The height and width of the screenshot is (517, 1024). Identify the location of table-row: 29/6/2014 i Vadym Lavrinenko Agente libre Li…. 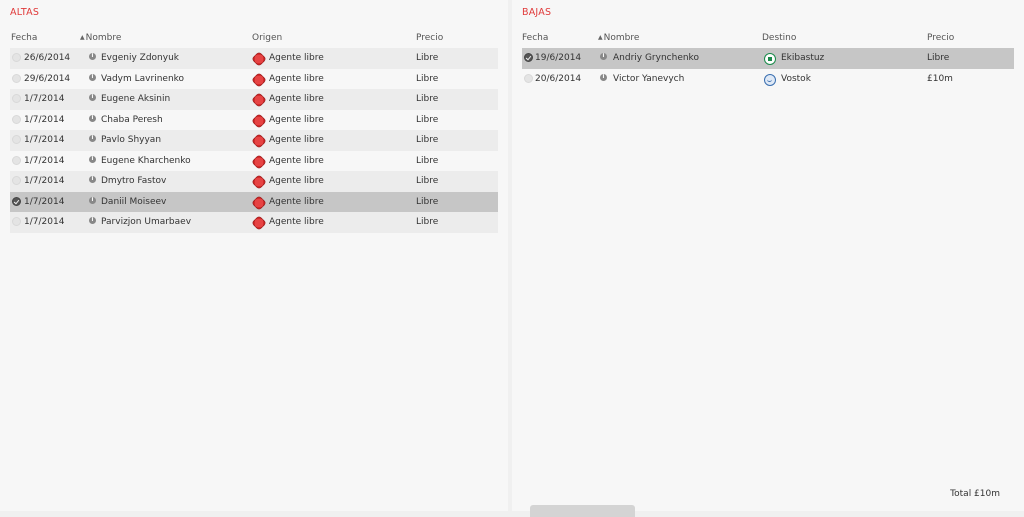
(254, 79).